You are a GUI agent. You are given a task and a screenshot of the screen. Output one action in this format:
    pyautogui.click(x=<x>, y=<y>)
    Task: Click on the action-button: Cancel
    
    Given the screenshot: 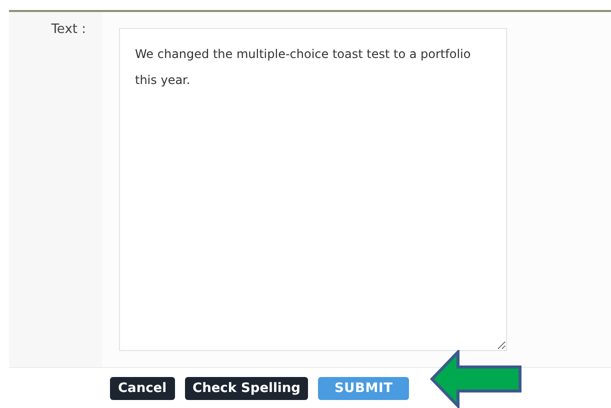 What is the action you would take?
    pyautogui.click(x=142, y=388)
    